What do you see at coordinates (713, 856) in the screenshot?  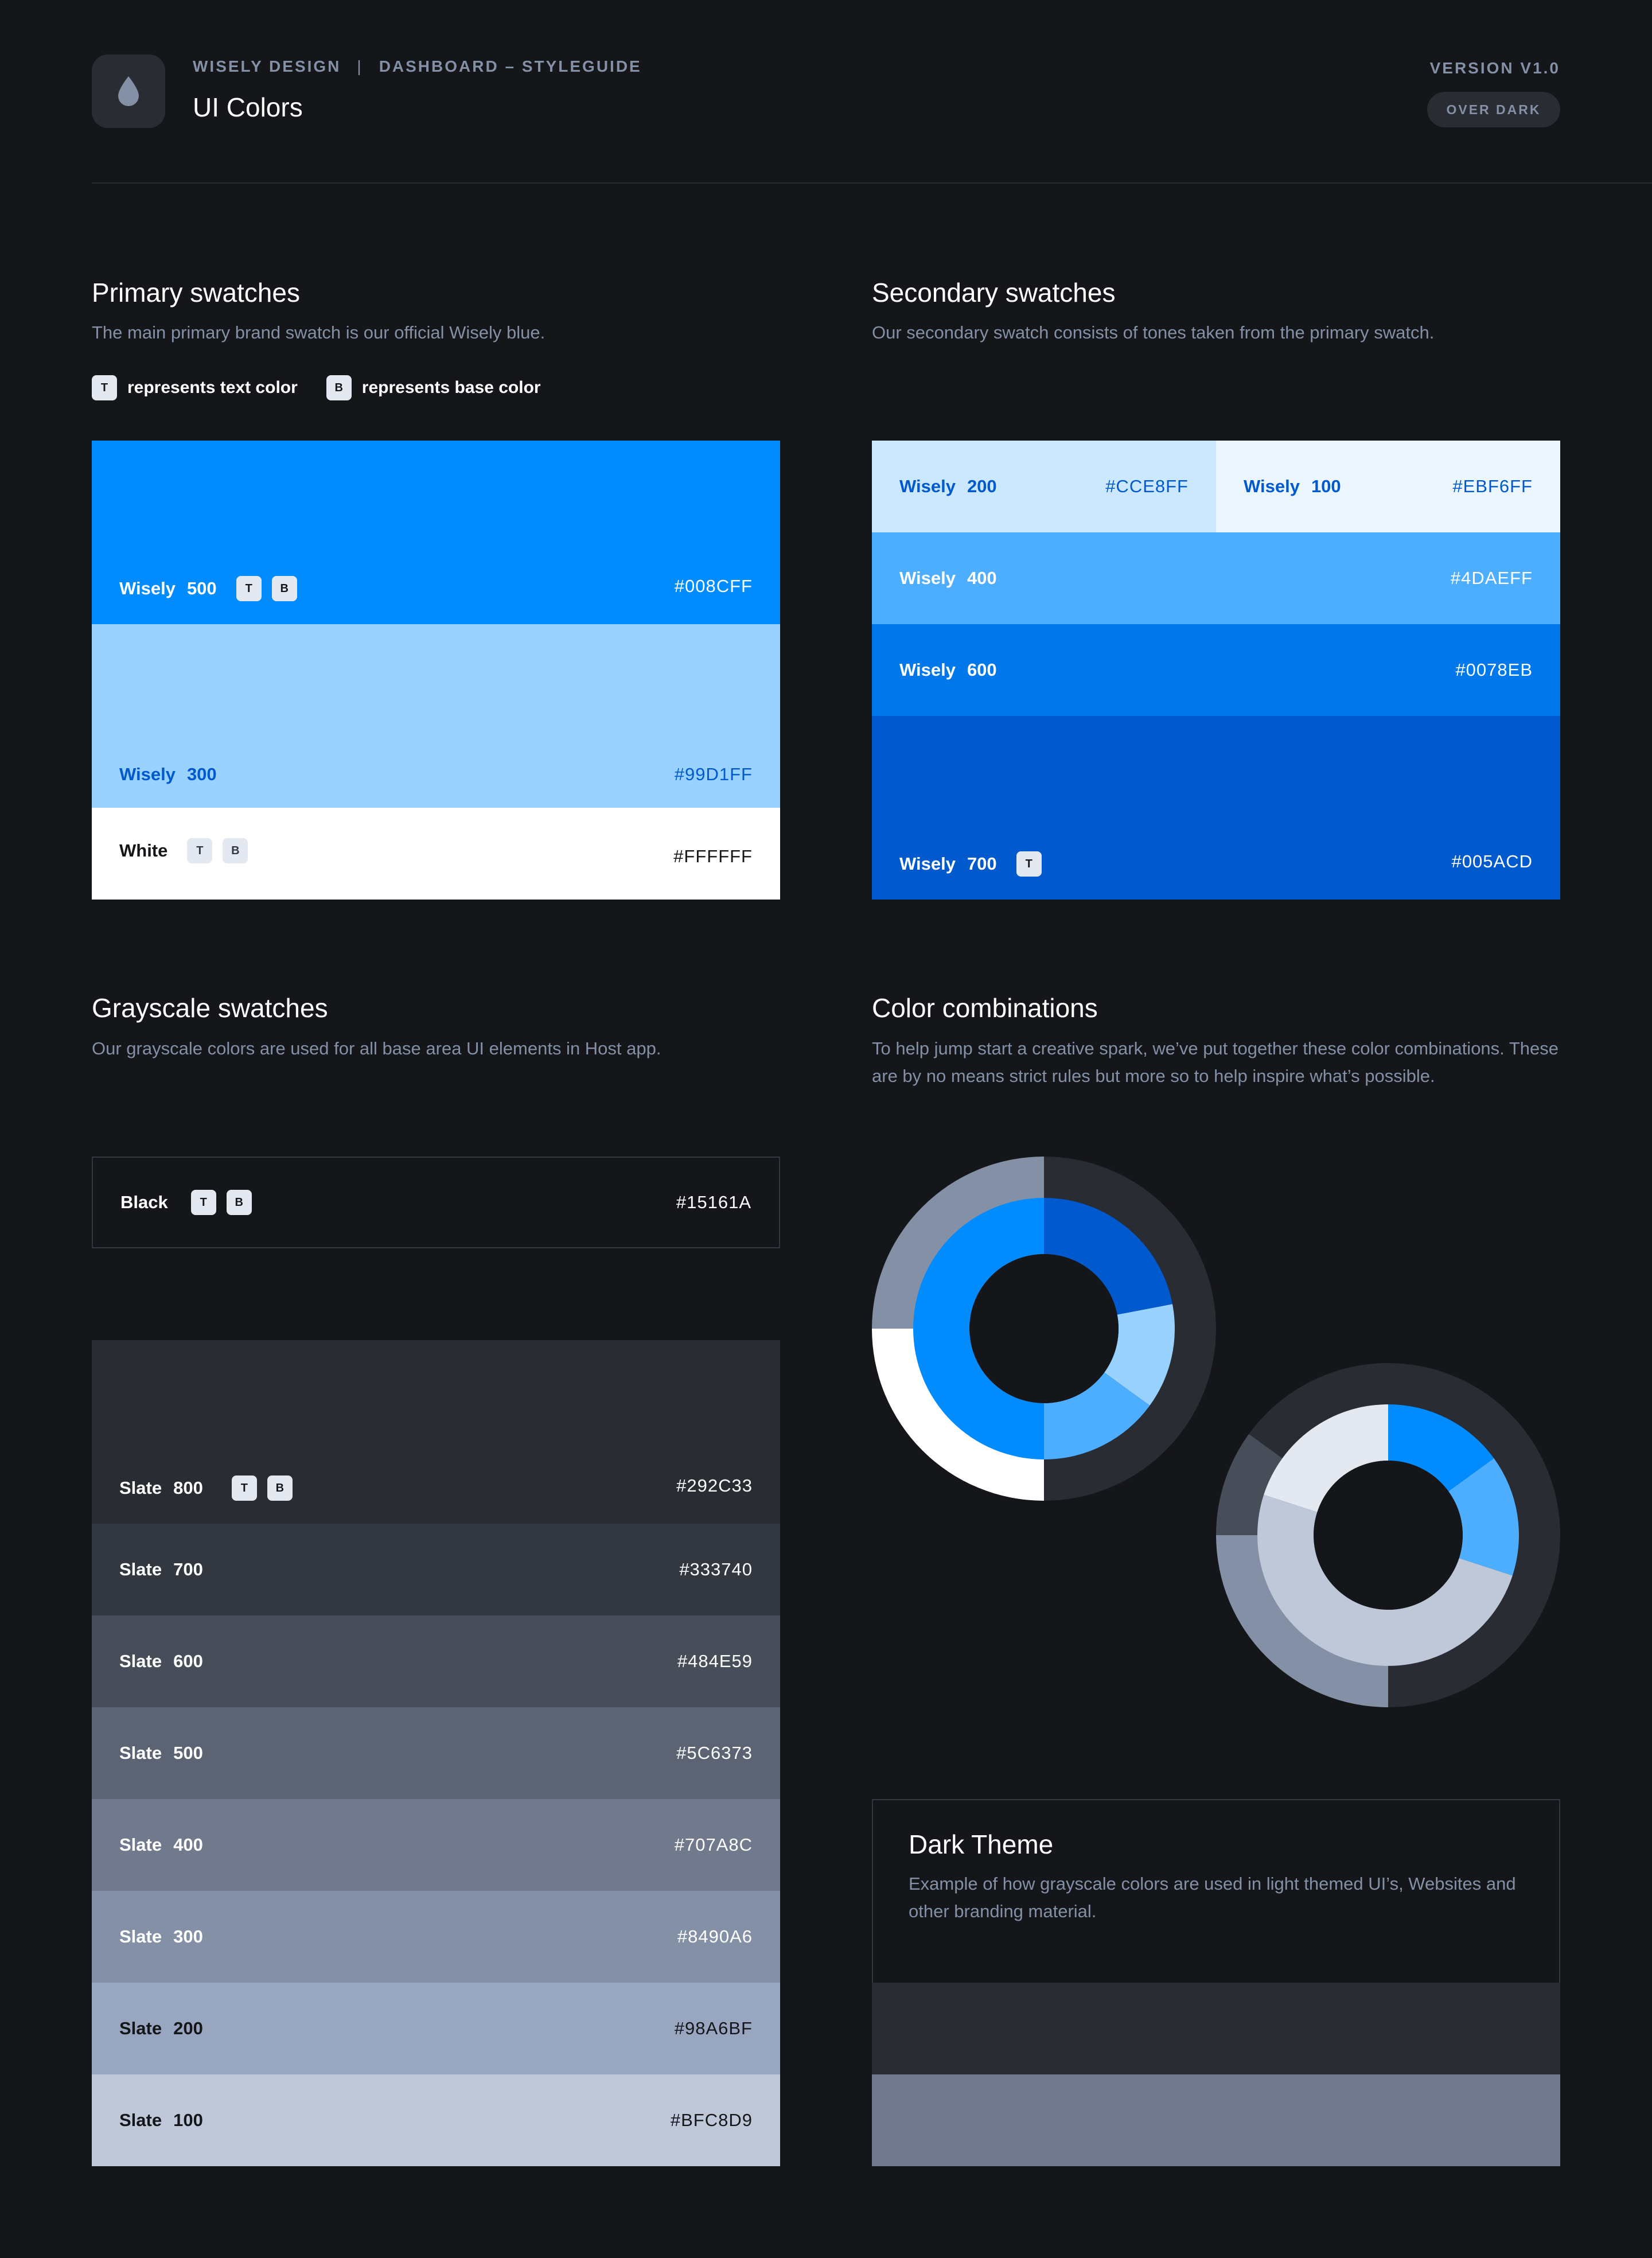 I see `swatch-hex: #FFFFFF` at bounding box center [713, 856].